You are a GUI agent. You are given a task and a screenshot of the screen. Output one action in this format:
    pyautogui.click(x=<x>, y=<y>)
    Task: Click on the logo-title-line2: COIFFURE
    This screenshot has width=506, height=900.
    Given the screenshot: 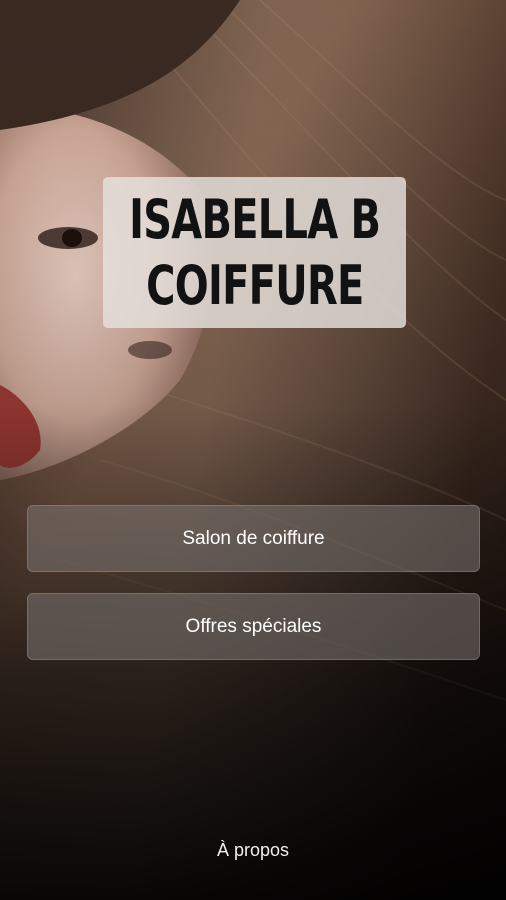 What is the action you would take?
    pyautogui.click(x=254, y=285)
    